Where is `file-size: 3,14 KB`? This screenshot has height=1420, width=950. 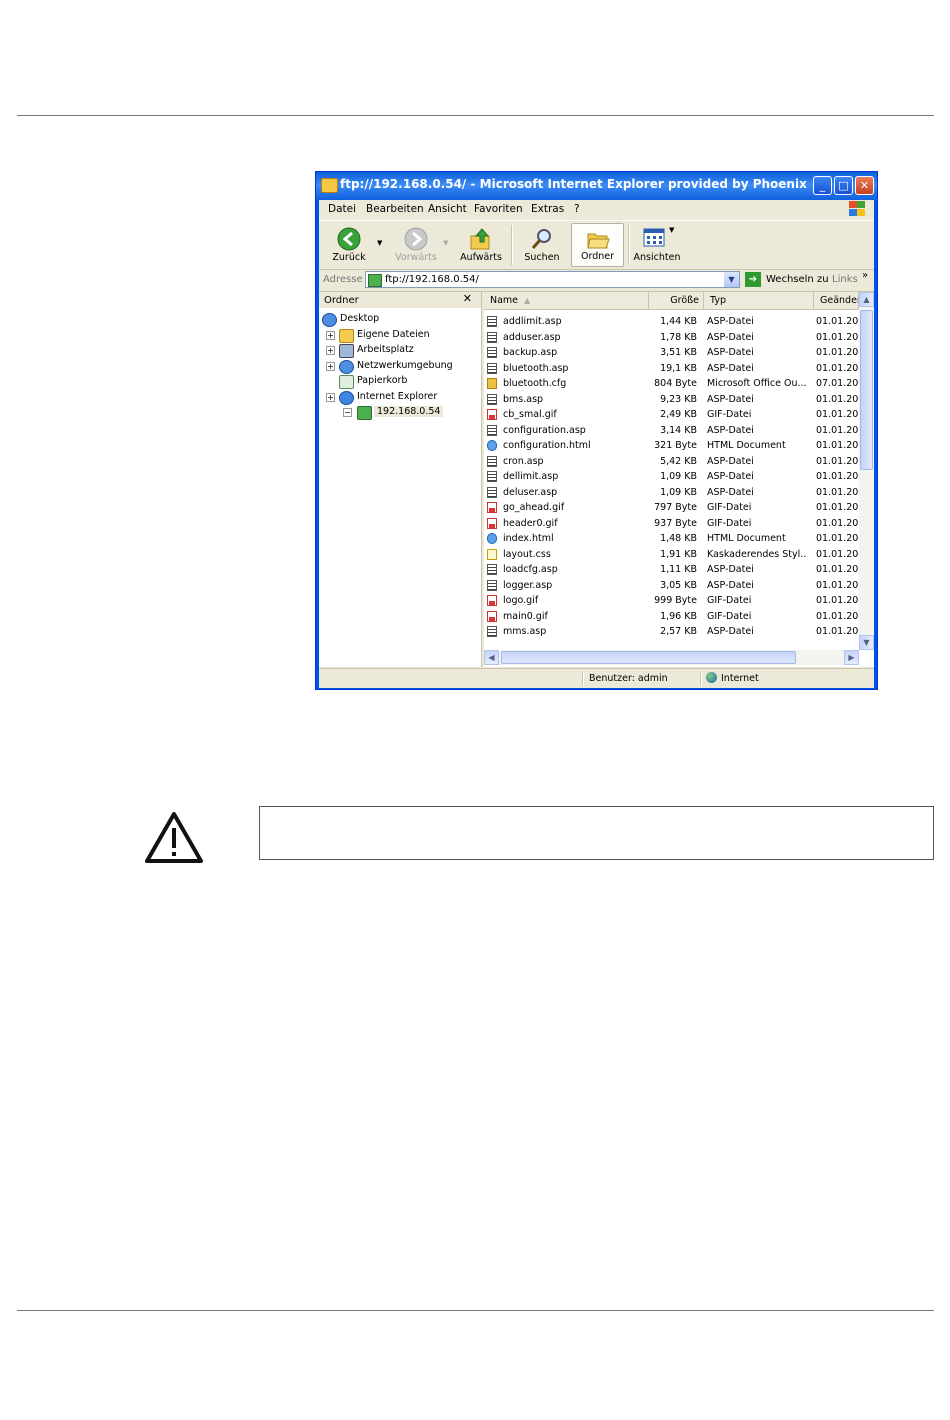 file-size: 3,14 KB is located at coordinates (678, 430).